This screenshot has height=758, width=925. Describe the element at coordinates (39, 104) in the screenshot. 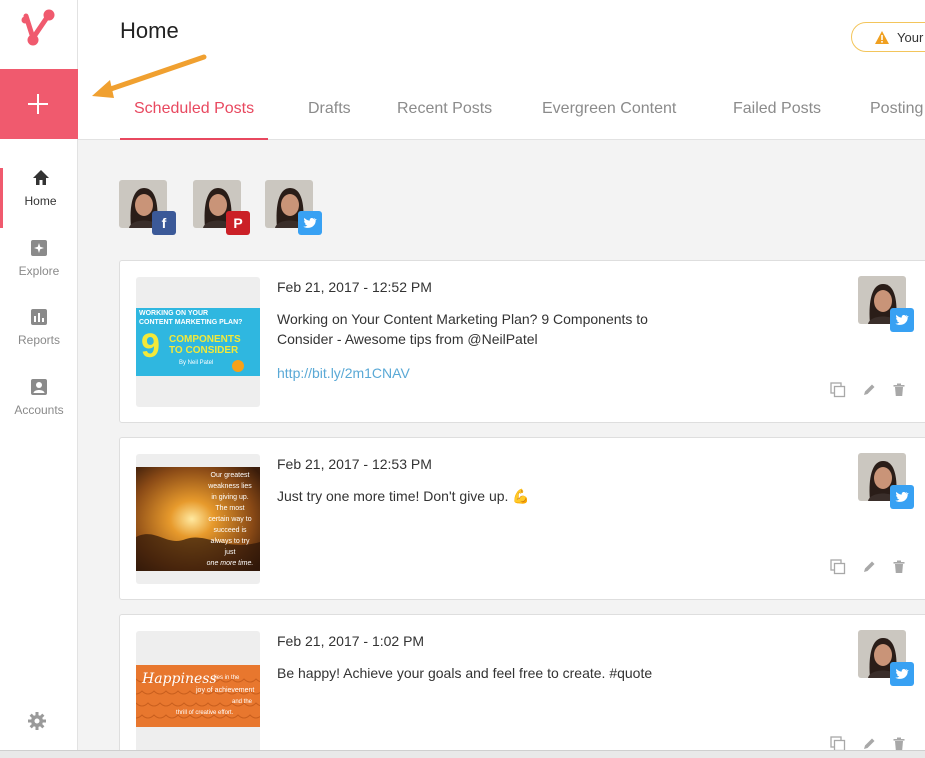

I see `new-post-button` at that location.